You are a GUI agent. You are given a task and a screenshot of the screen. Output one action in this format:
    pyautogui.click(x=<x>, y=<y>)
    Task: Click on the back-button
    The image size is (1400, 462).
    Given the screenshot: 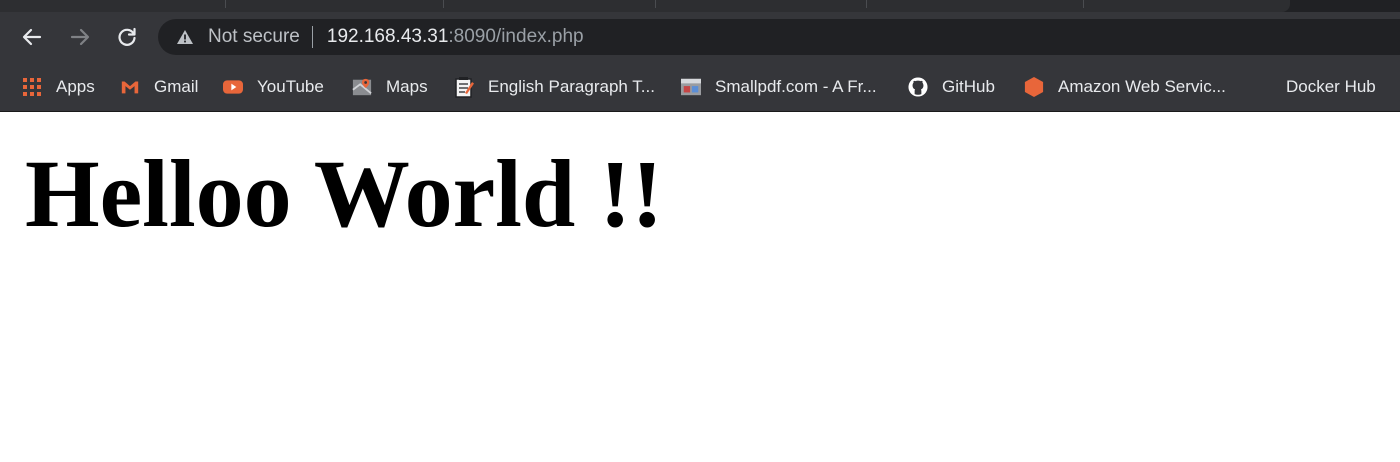 What is the action you would take?
    pyautogui.click(x=32, y=37)
    